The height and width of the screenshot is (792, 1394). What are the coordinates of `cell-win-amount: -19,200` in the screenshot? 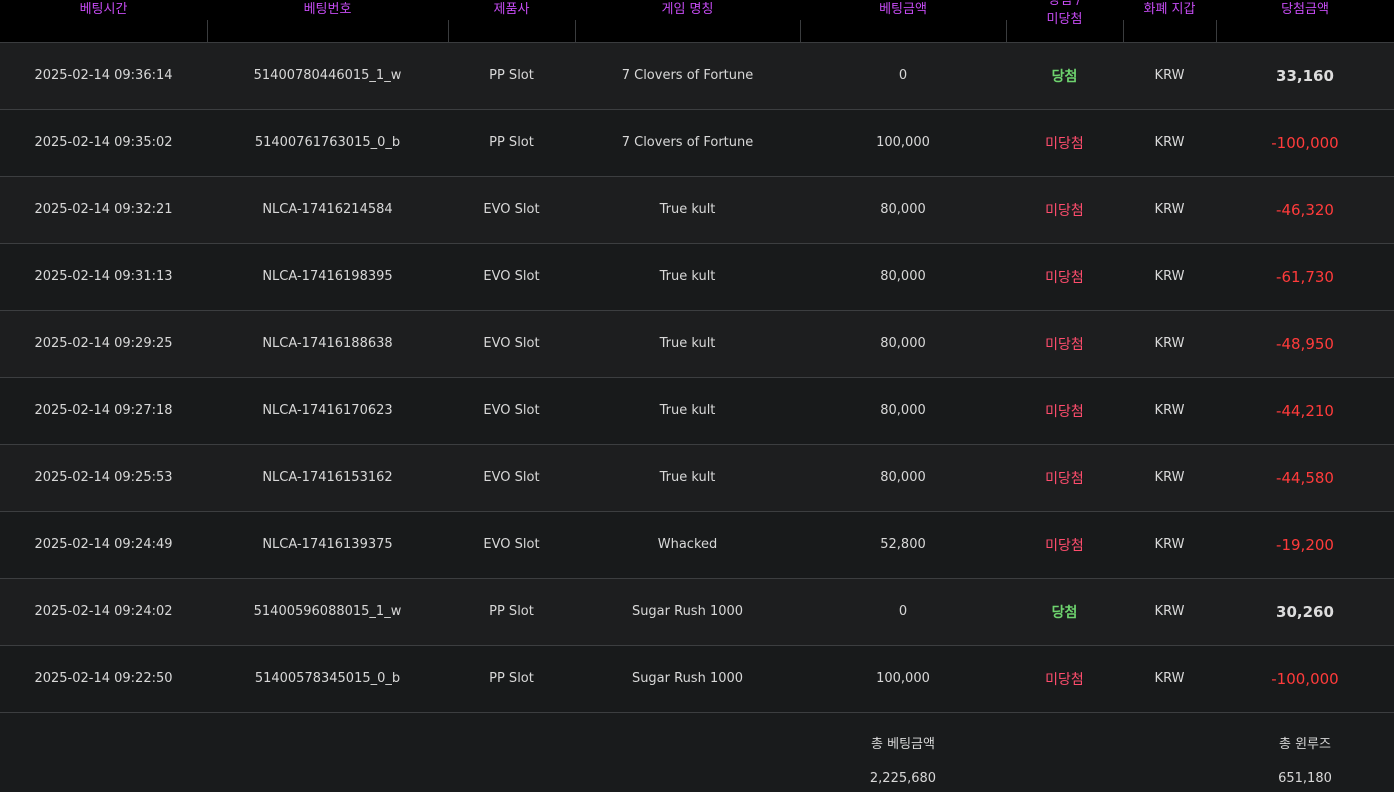 It's located at (1305, 545).